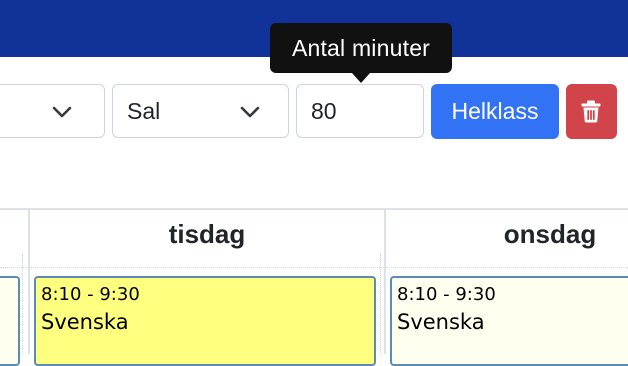  I want to click on tooltip-arrow, so click(361, 78).